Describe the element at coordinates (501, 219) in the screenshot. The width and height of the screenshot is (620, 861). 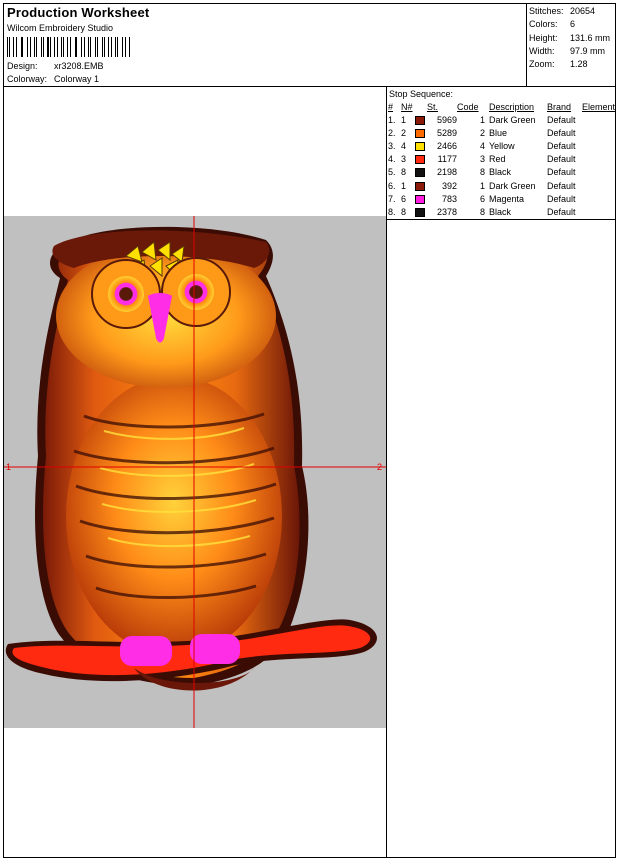
I see `table-divider` at that location.